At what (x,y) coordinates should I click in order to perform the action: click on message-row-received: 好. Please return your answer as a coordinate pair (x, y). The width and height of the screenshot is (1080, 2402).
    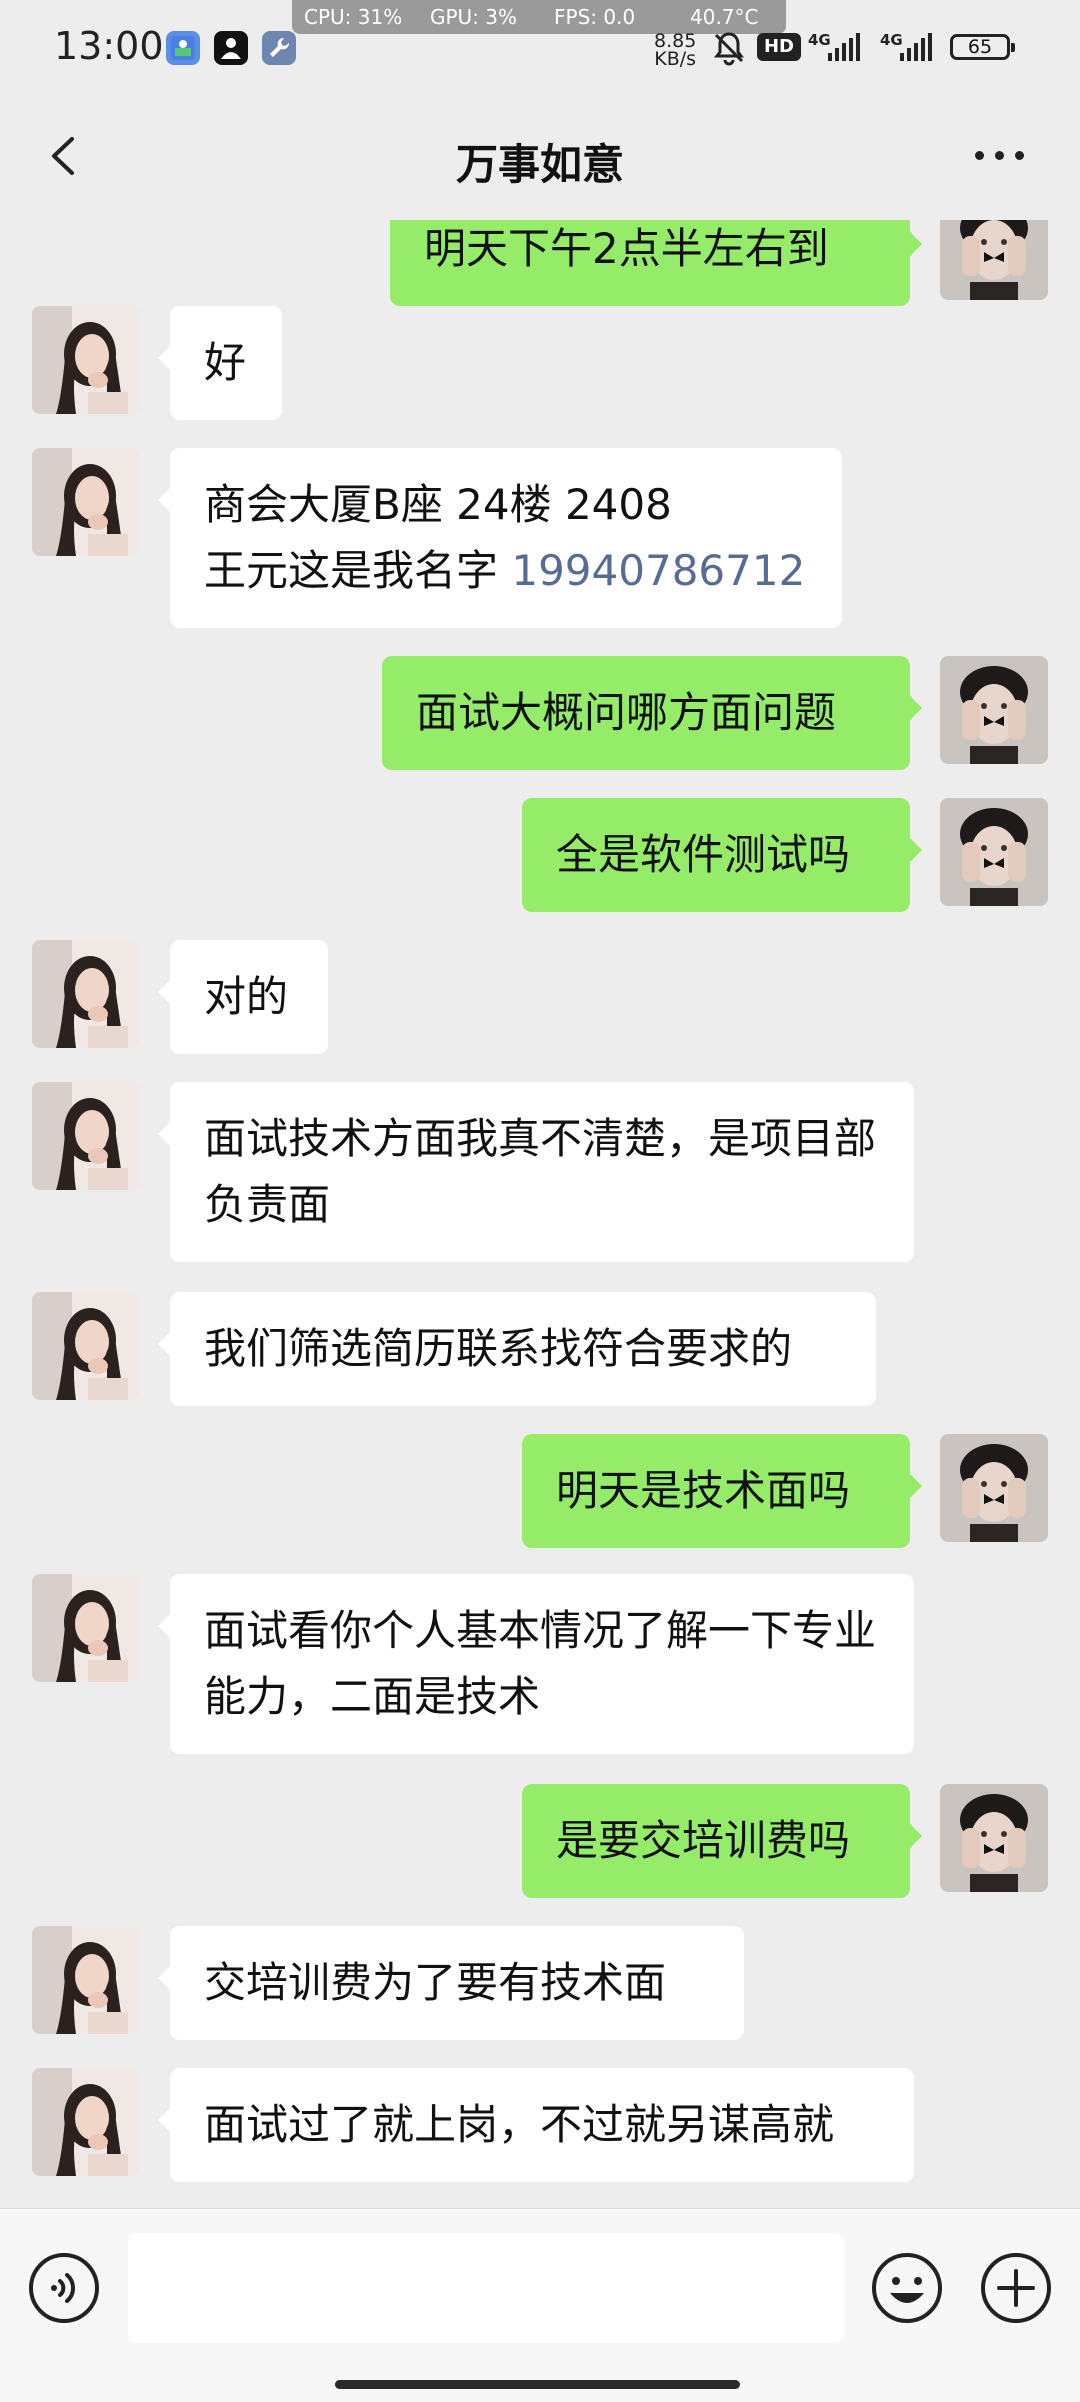
    Looking at the image, I should click on (540, 363).